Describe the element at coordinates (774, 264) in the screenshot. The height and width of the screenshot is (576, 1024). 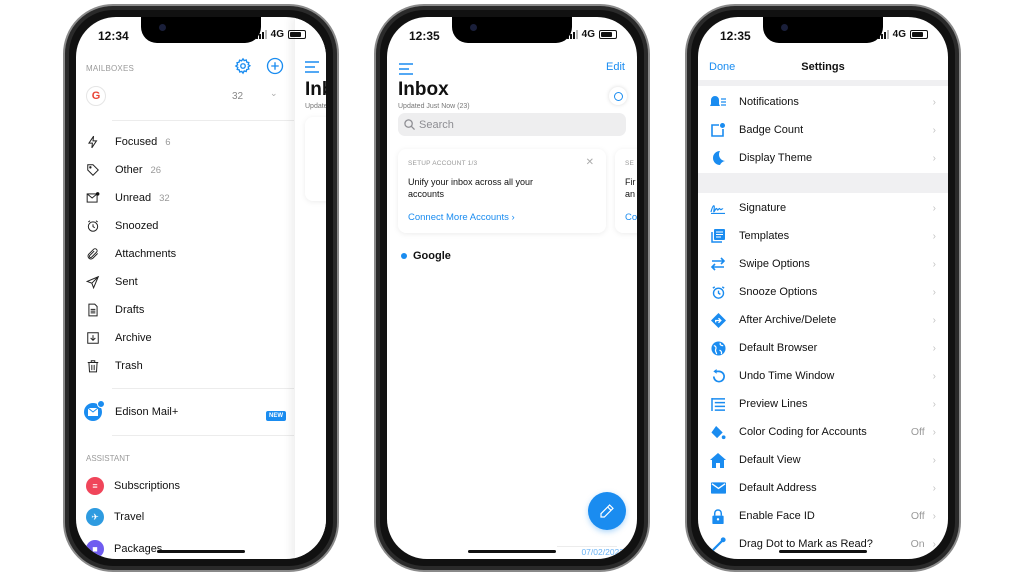
I see `setting-label: Swipe Options` at that location.